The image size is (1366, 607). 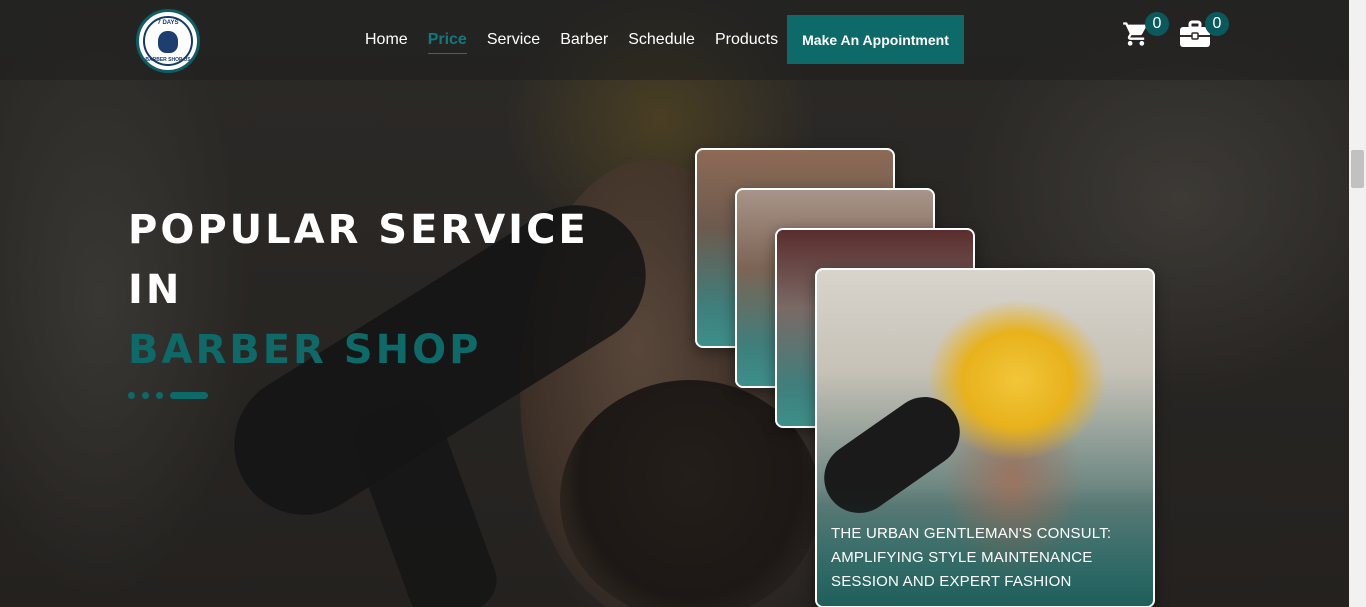 What do you see at coordinates (168, 60) in the screenshot?
I see `logo-bottom-text: BARBER SHOP US` at bounding box center [168, 60].